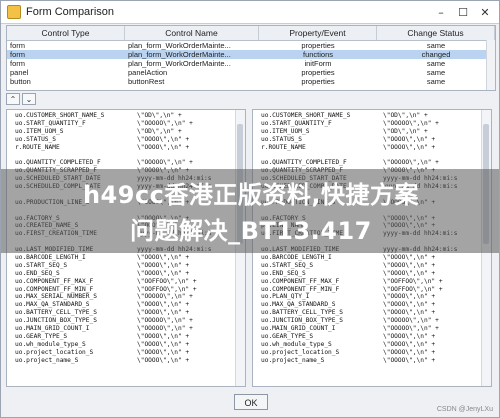 The width and height of the screenshot is (500, 418). I want to click on overlay-text-line2: 问题解决_BT13.417, so click(251, 231).